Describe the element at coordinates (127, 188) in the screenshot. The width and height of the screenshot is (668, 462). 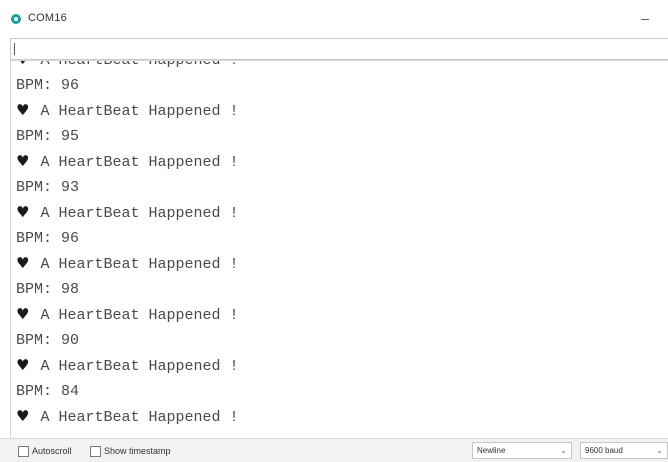
I see `serial-output-line: BPM: 93` at that location.